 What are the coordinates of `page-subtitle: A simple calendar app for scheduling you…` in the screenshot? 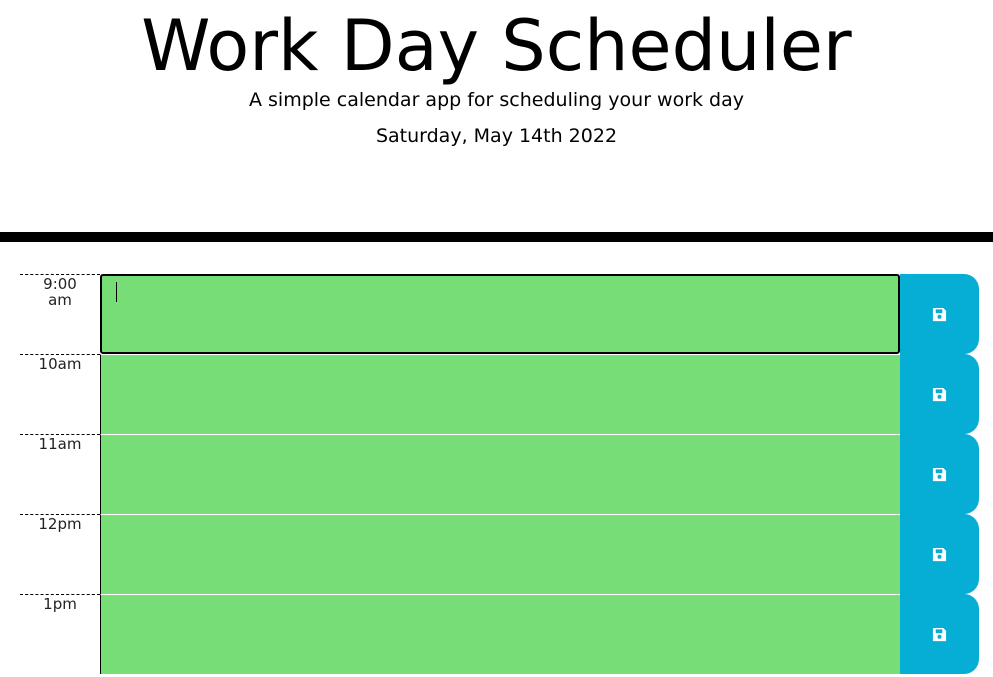 It's located at (496, 100).